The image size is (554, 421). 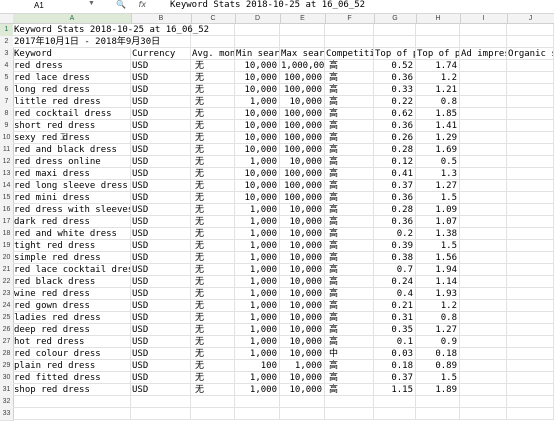 What do you see at coordinates (349, 150) in the screenshot?
I see `cell-f11: 高` at bounding box center [349, 150].